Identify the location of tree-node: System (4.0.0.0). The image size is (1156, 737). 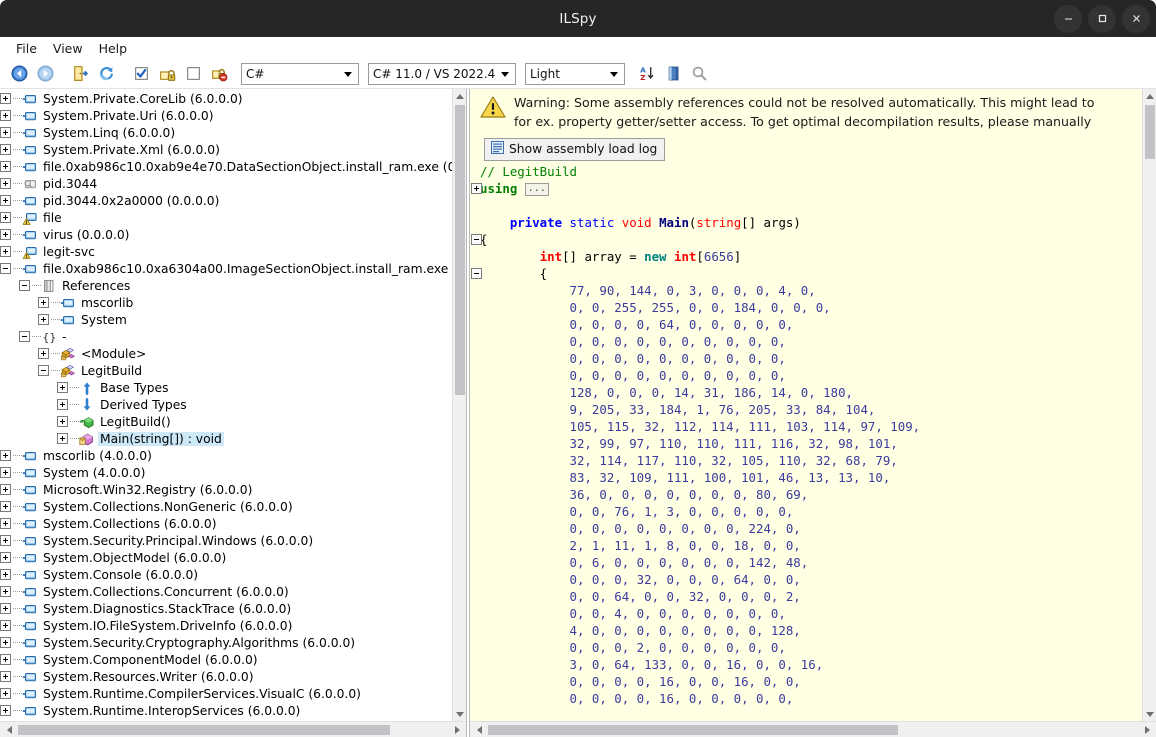
(226, 472).